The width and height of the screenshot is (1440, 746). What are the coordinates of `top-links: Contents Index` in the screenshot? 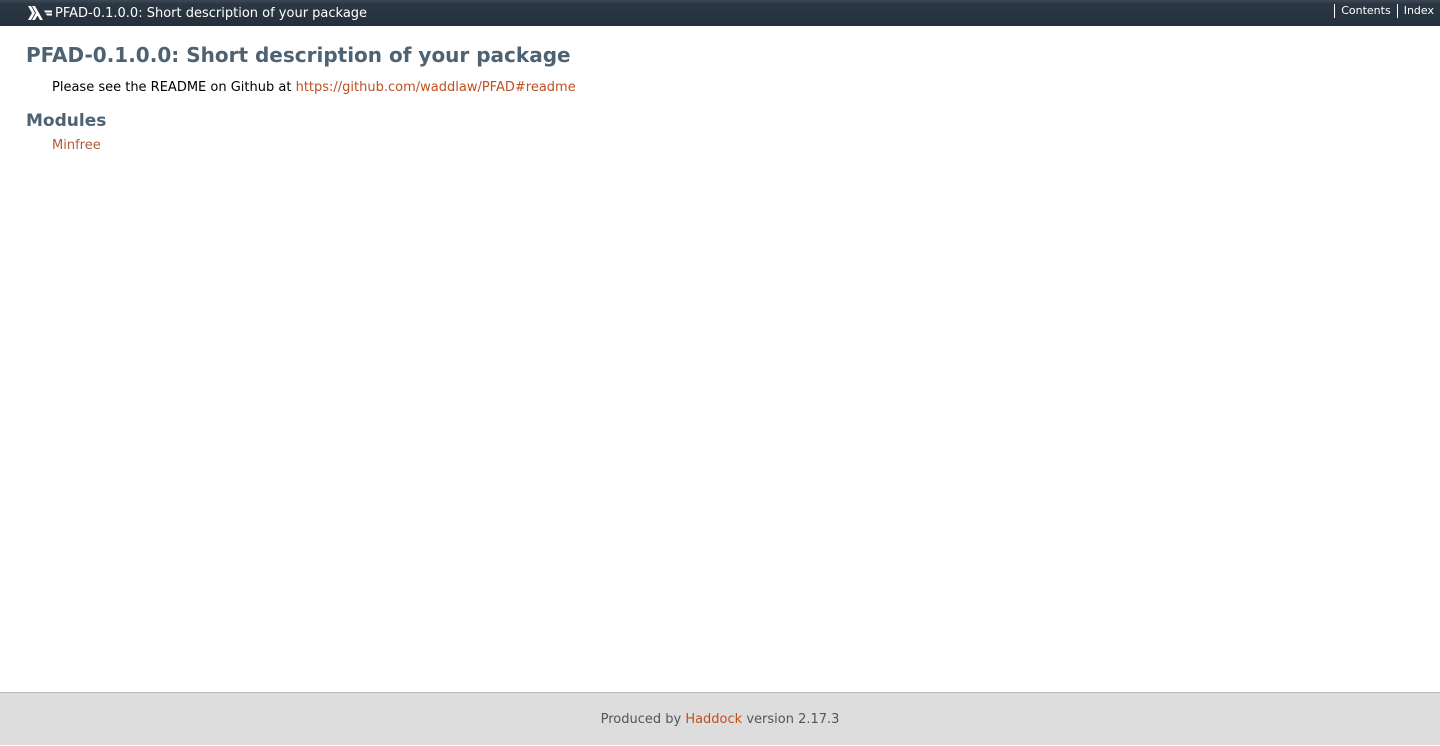 It's located at (1384, 11).